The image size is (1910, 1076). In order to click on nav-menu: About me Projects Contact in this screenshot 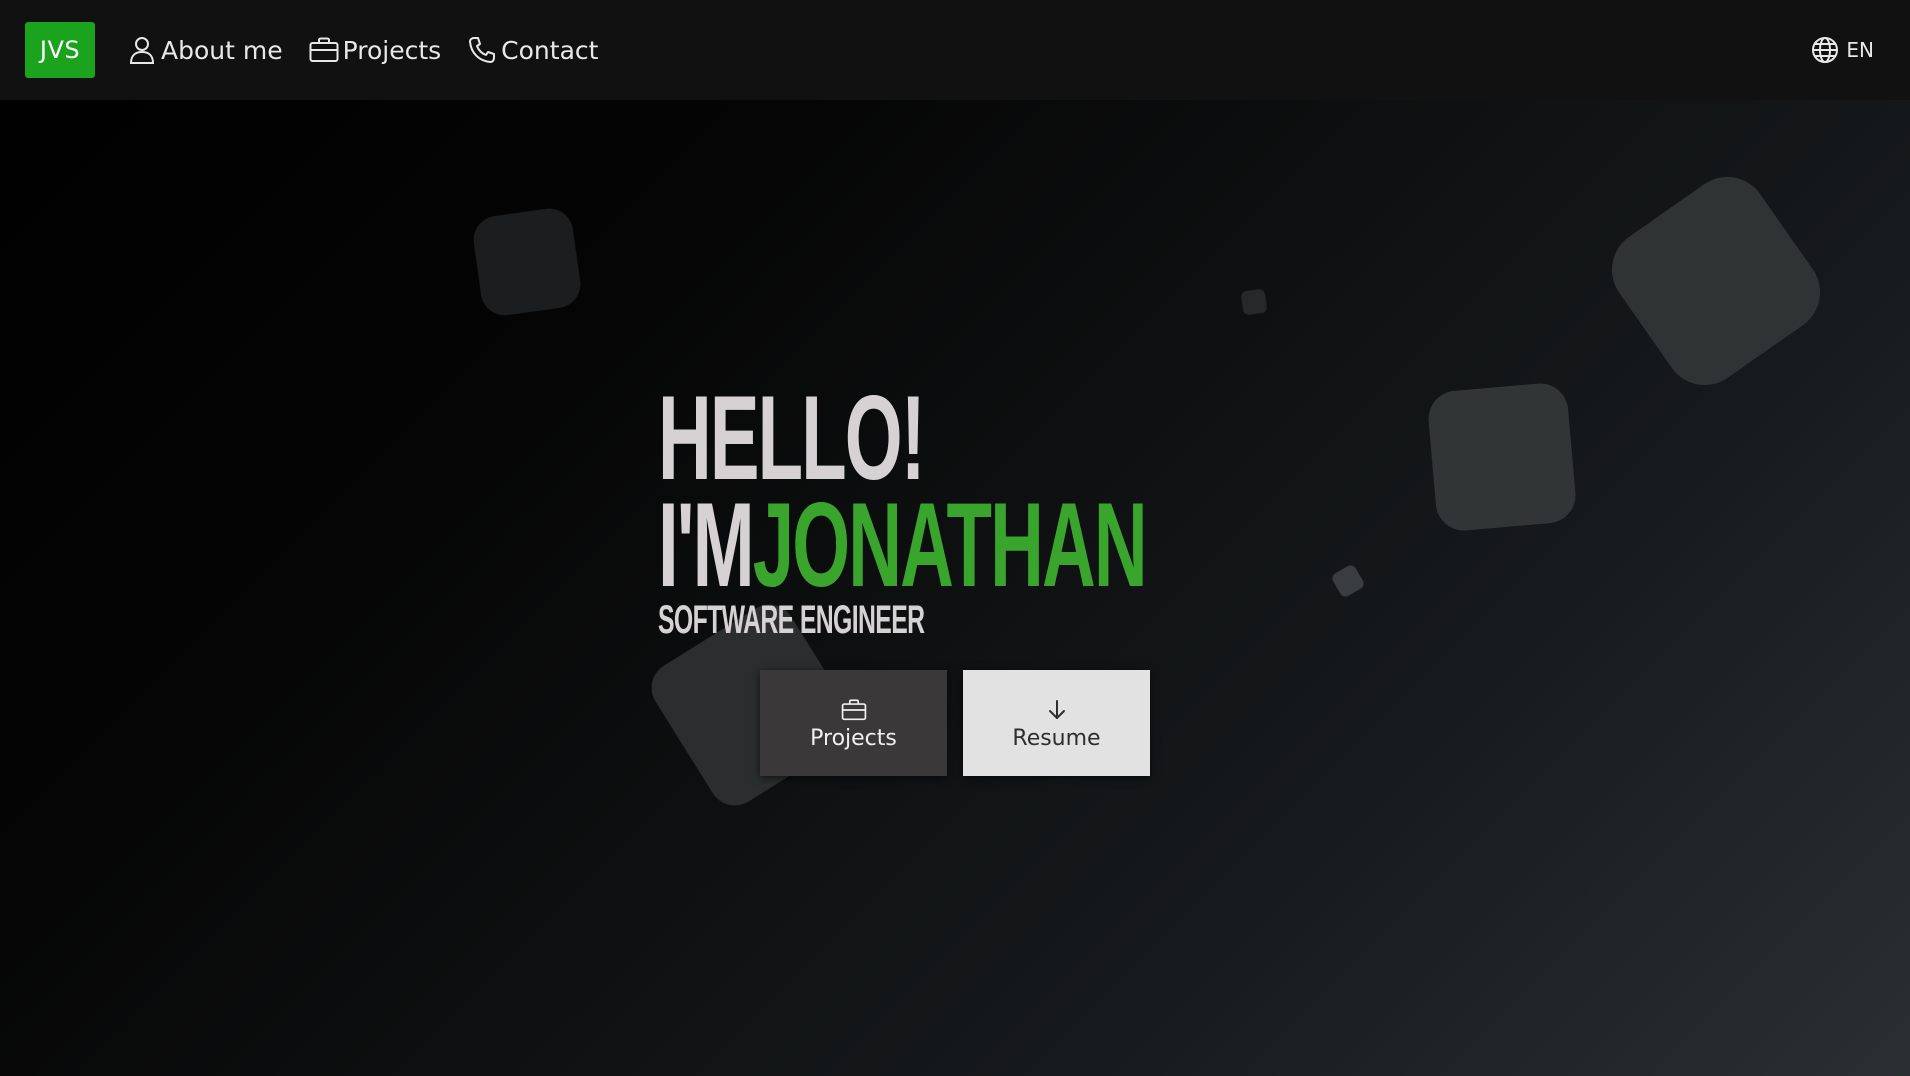, I will do `click(375, 50)`.